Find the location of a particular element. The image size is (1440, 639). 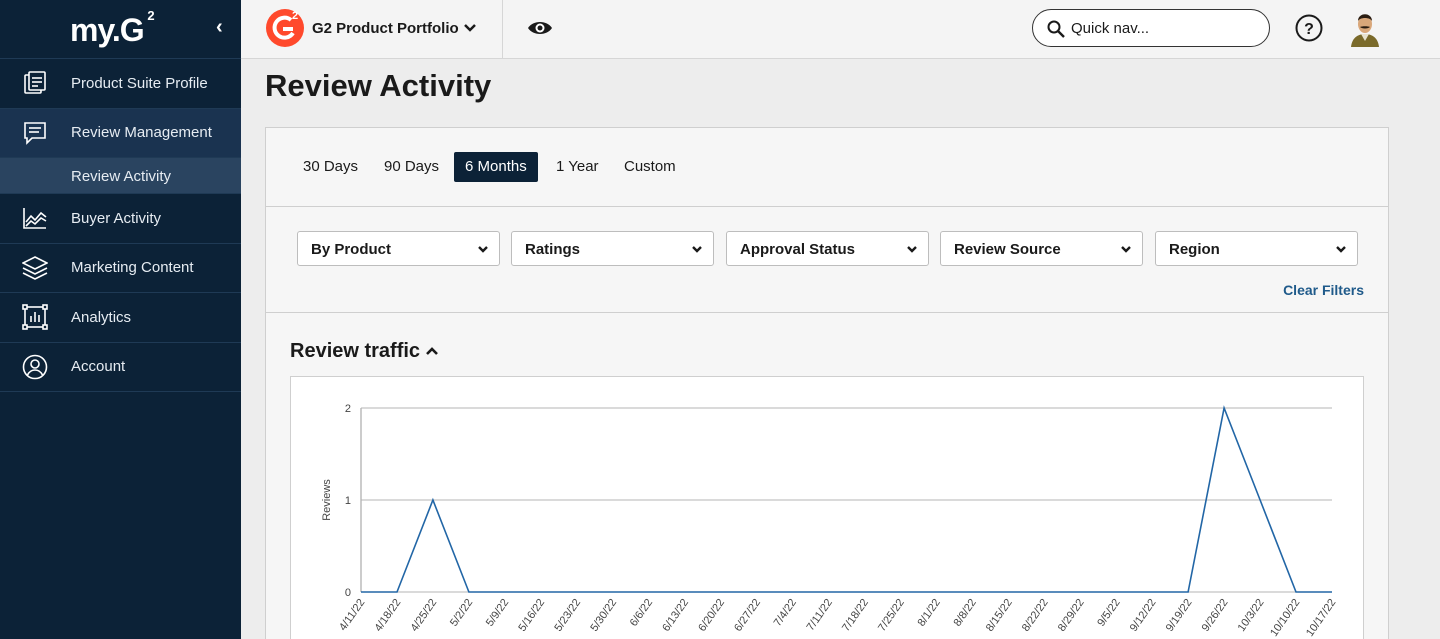

portfolio-name: G2 Product Portfolio is located at coordinates (385, 28).